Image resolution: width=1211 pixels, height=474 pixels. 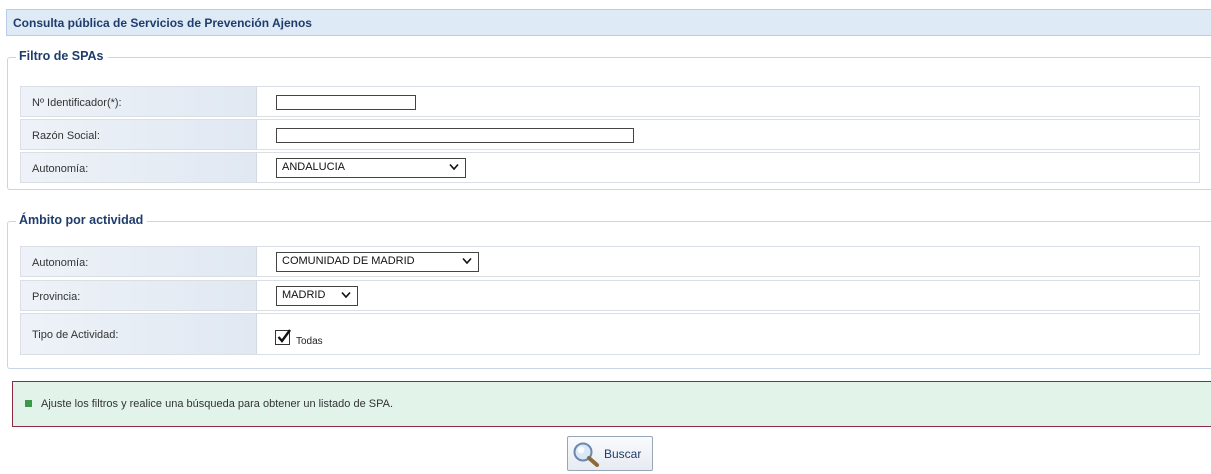 I want to click on filtro-autonomia-value: ANDALUCIA, so click(x=313, y=167).